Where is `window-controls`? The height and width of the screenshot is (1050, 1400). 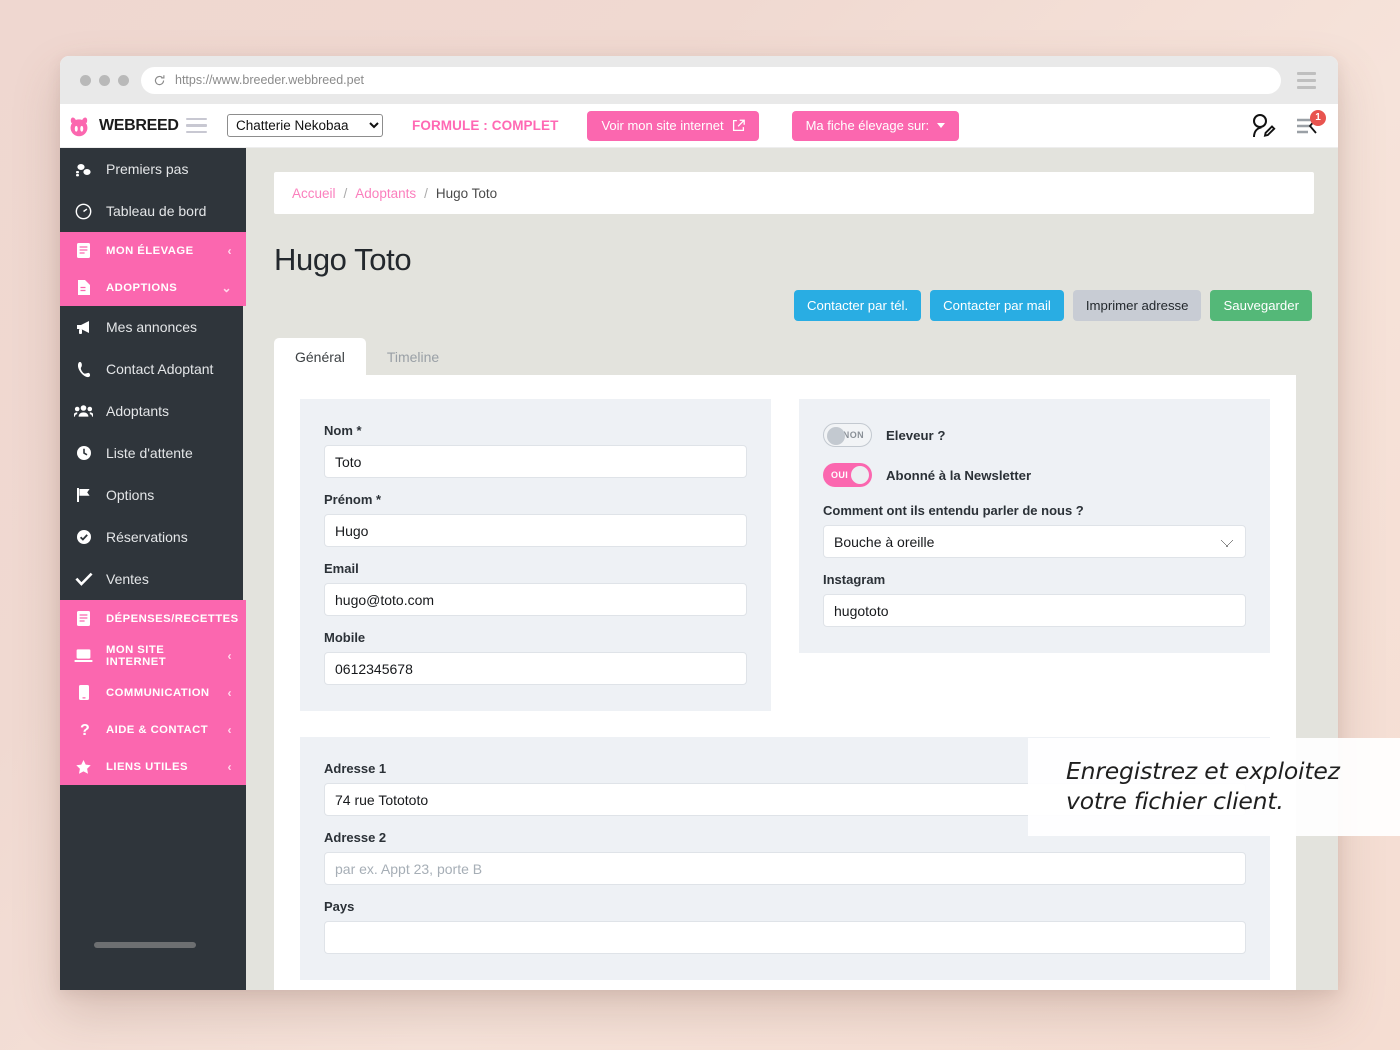
window-controls is located at coordinates (101, 80).